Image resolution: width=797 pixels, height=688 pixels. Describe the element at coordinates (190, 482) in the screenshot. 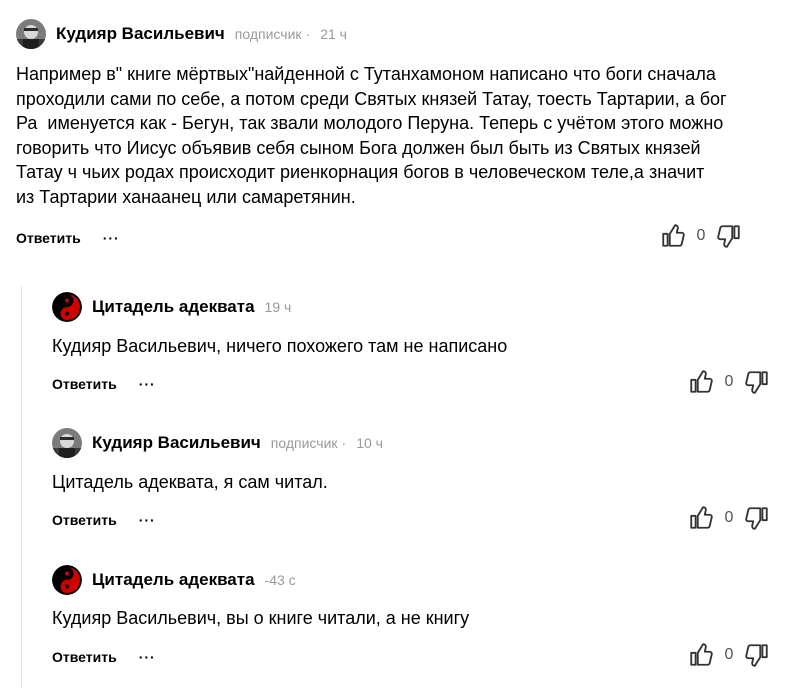

I see `comment-text: Цитадель адеквата, я сам читал.` at that location.